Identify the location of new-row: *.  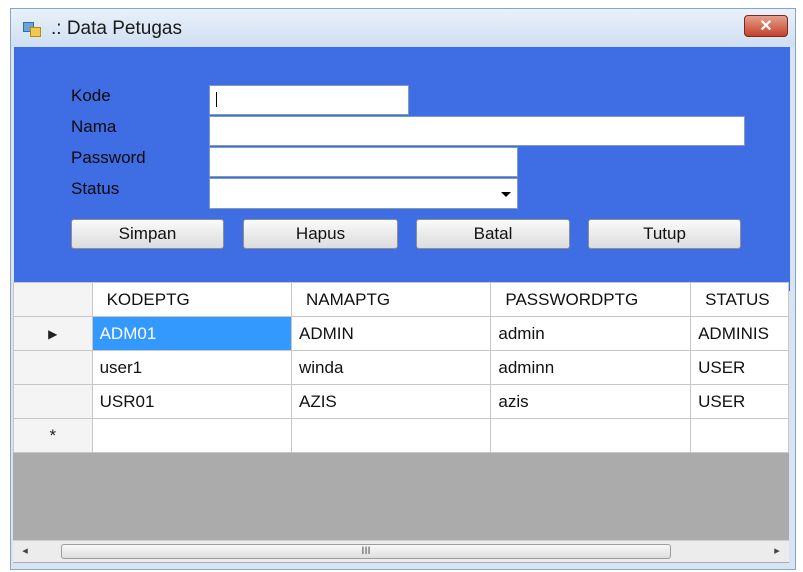
(401, 435).